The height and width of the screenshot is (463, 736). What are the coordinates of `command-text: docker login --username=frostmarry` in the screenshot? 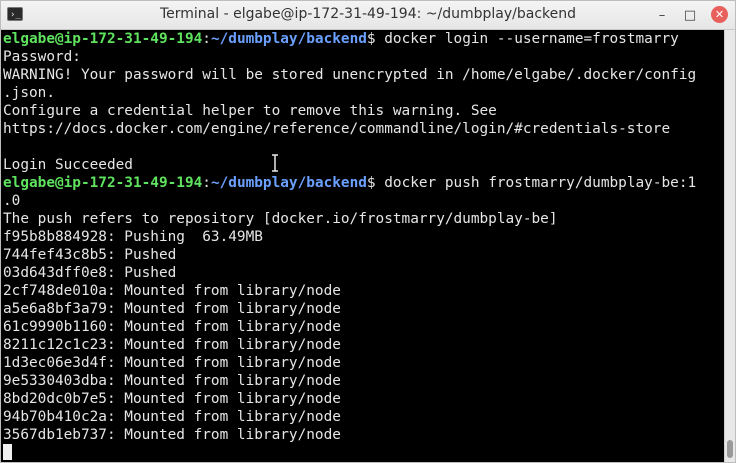 It's located at (527, 39).